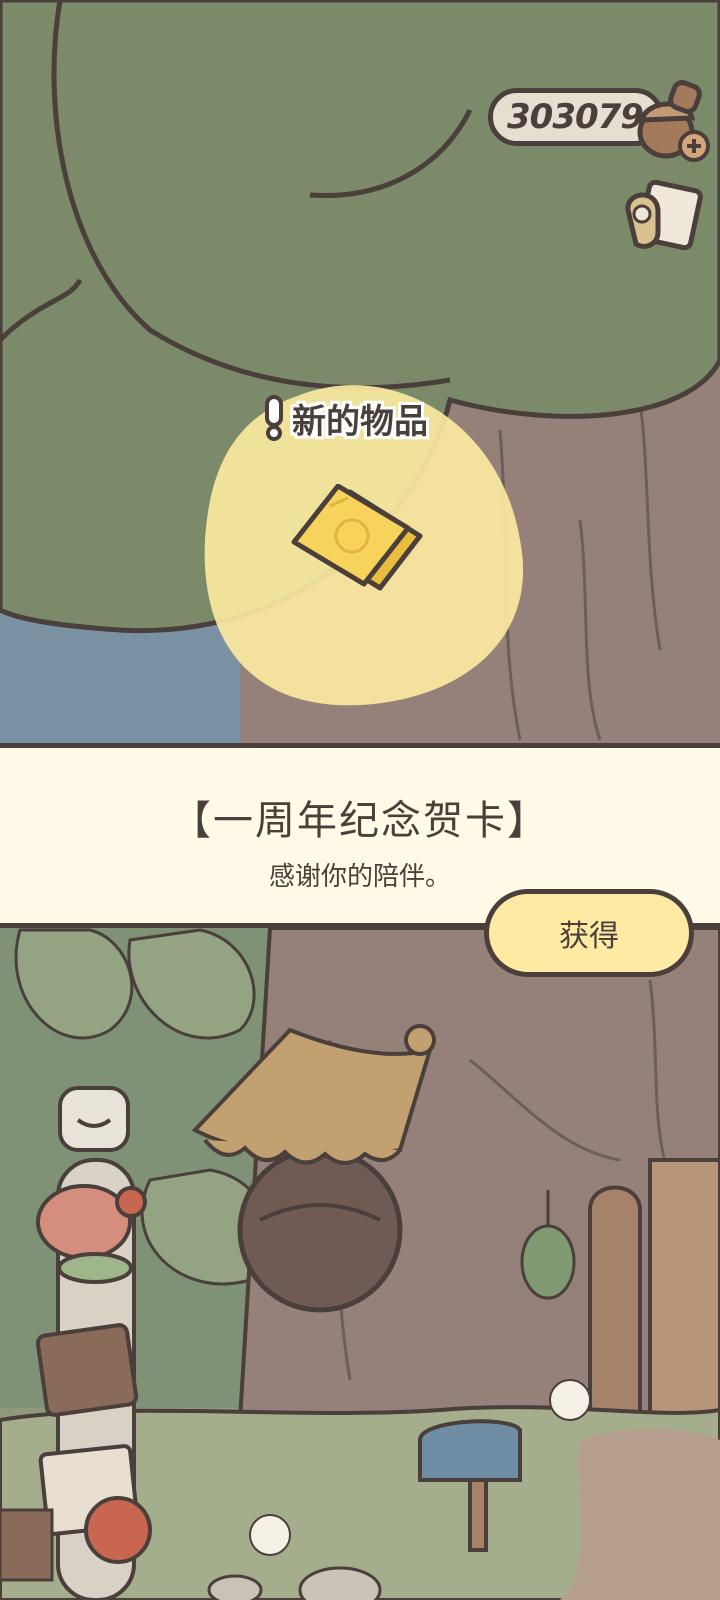 The height and width of the screenshot is (1600, 720). I want to click on greeting-card-icon, so click(360, 544).